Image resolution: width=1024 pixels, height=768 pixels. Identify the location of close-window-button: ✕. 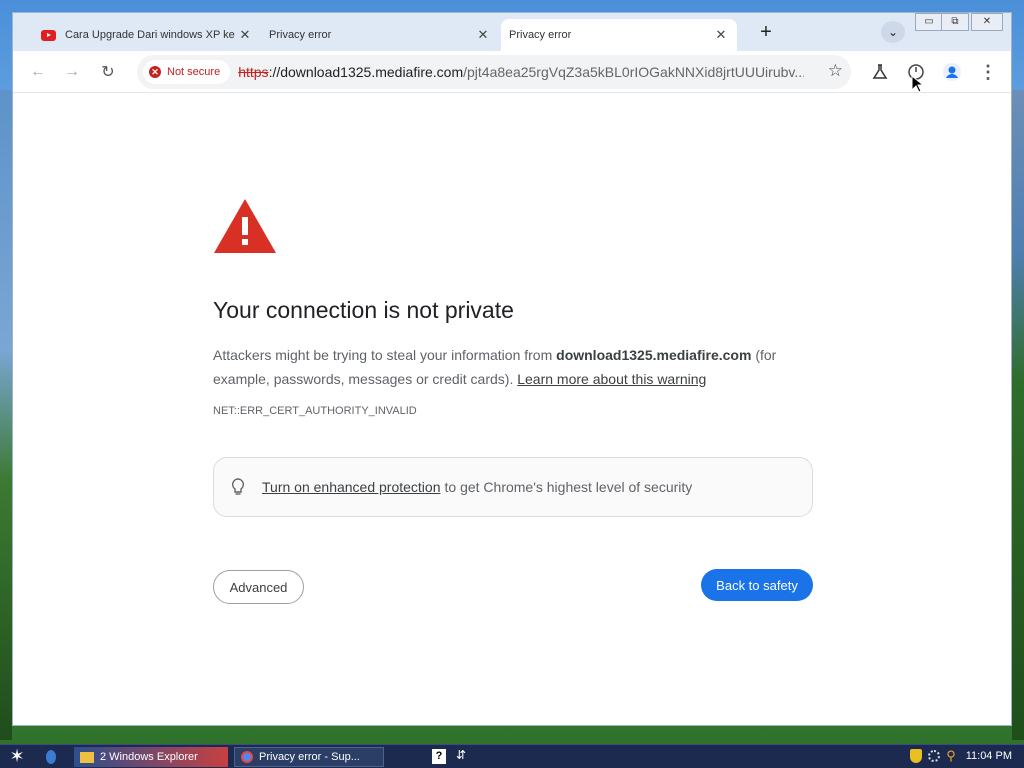
(987, 22).